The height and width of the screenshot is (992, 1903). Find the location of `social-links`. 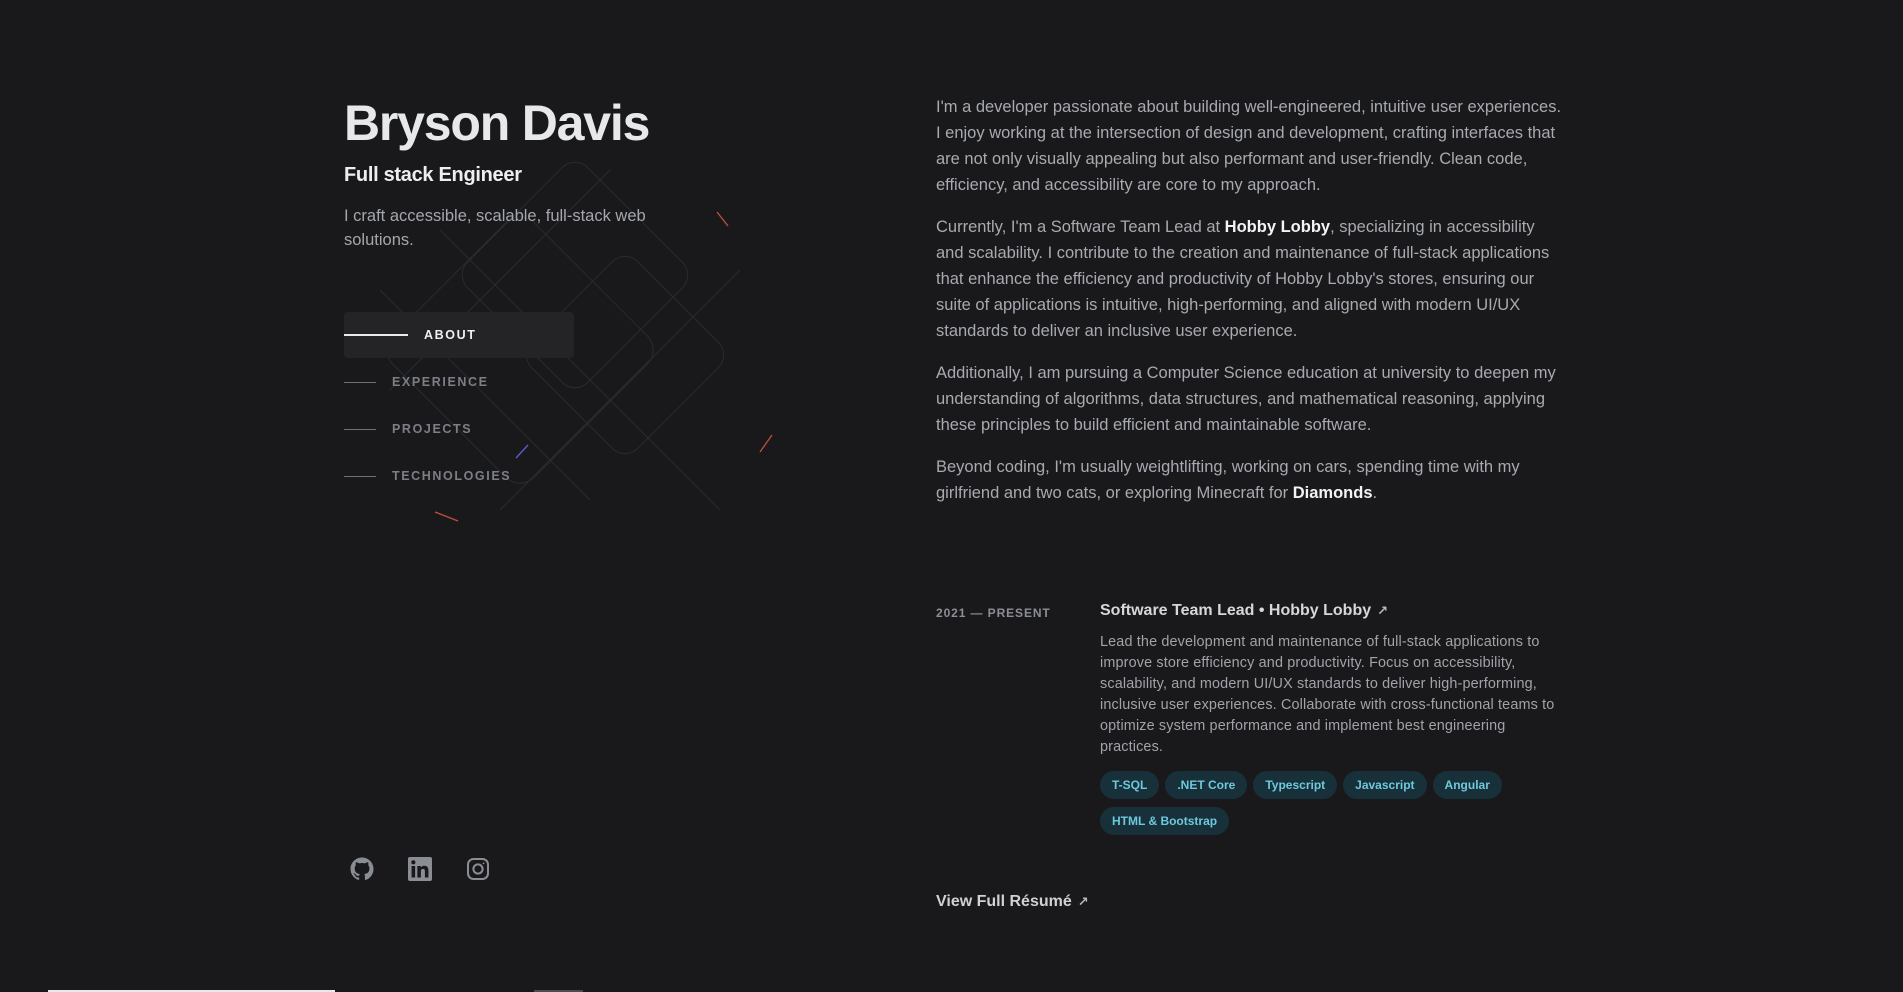

social-links is located at coordinates (420, 869).